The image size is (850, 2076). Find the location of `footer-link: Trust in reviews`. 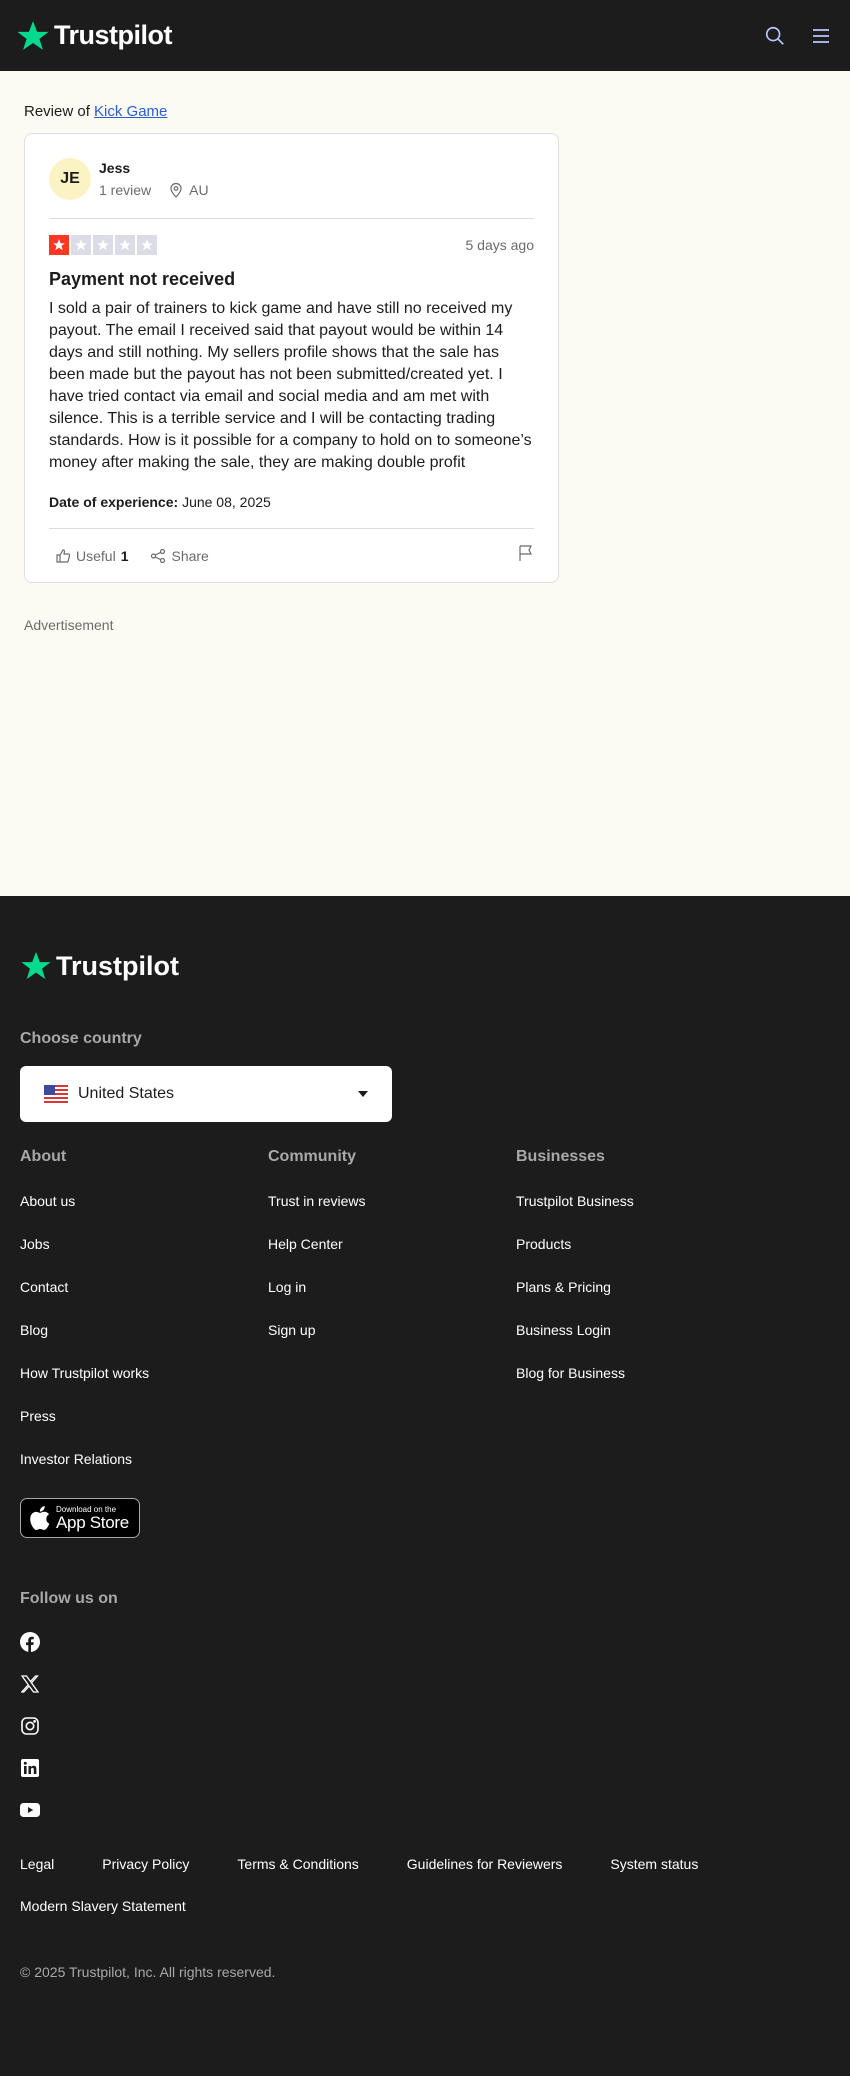

footer-link: Trust in reviews is located at coordinates (392, 1201).